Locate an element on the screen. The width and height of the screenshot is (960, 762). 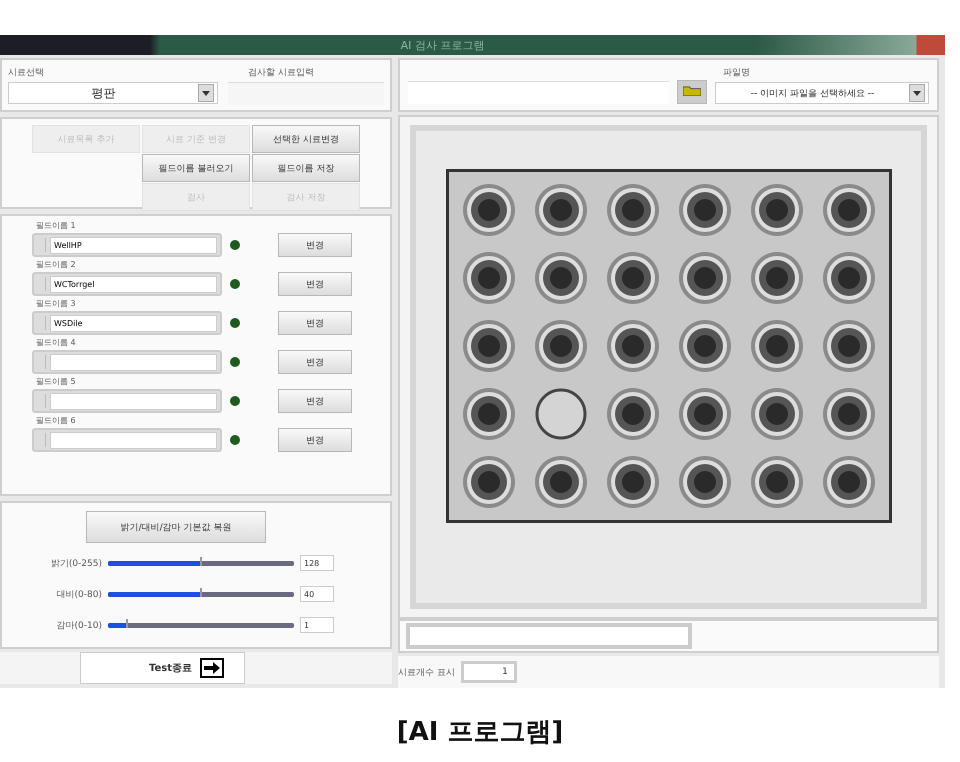
count-label: 시료개수 표시 is located at coordinates (426, 672).